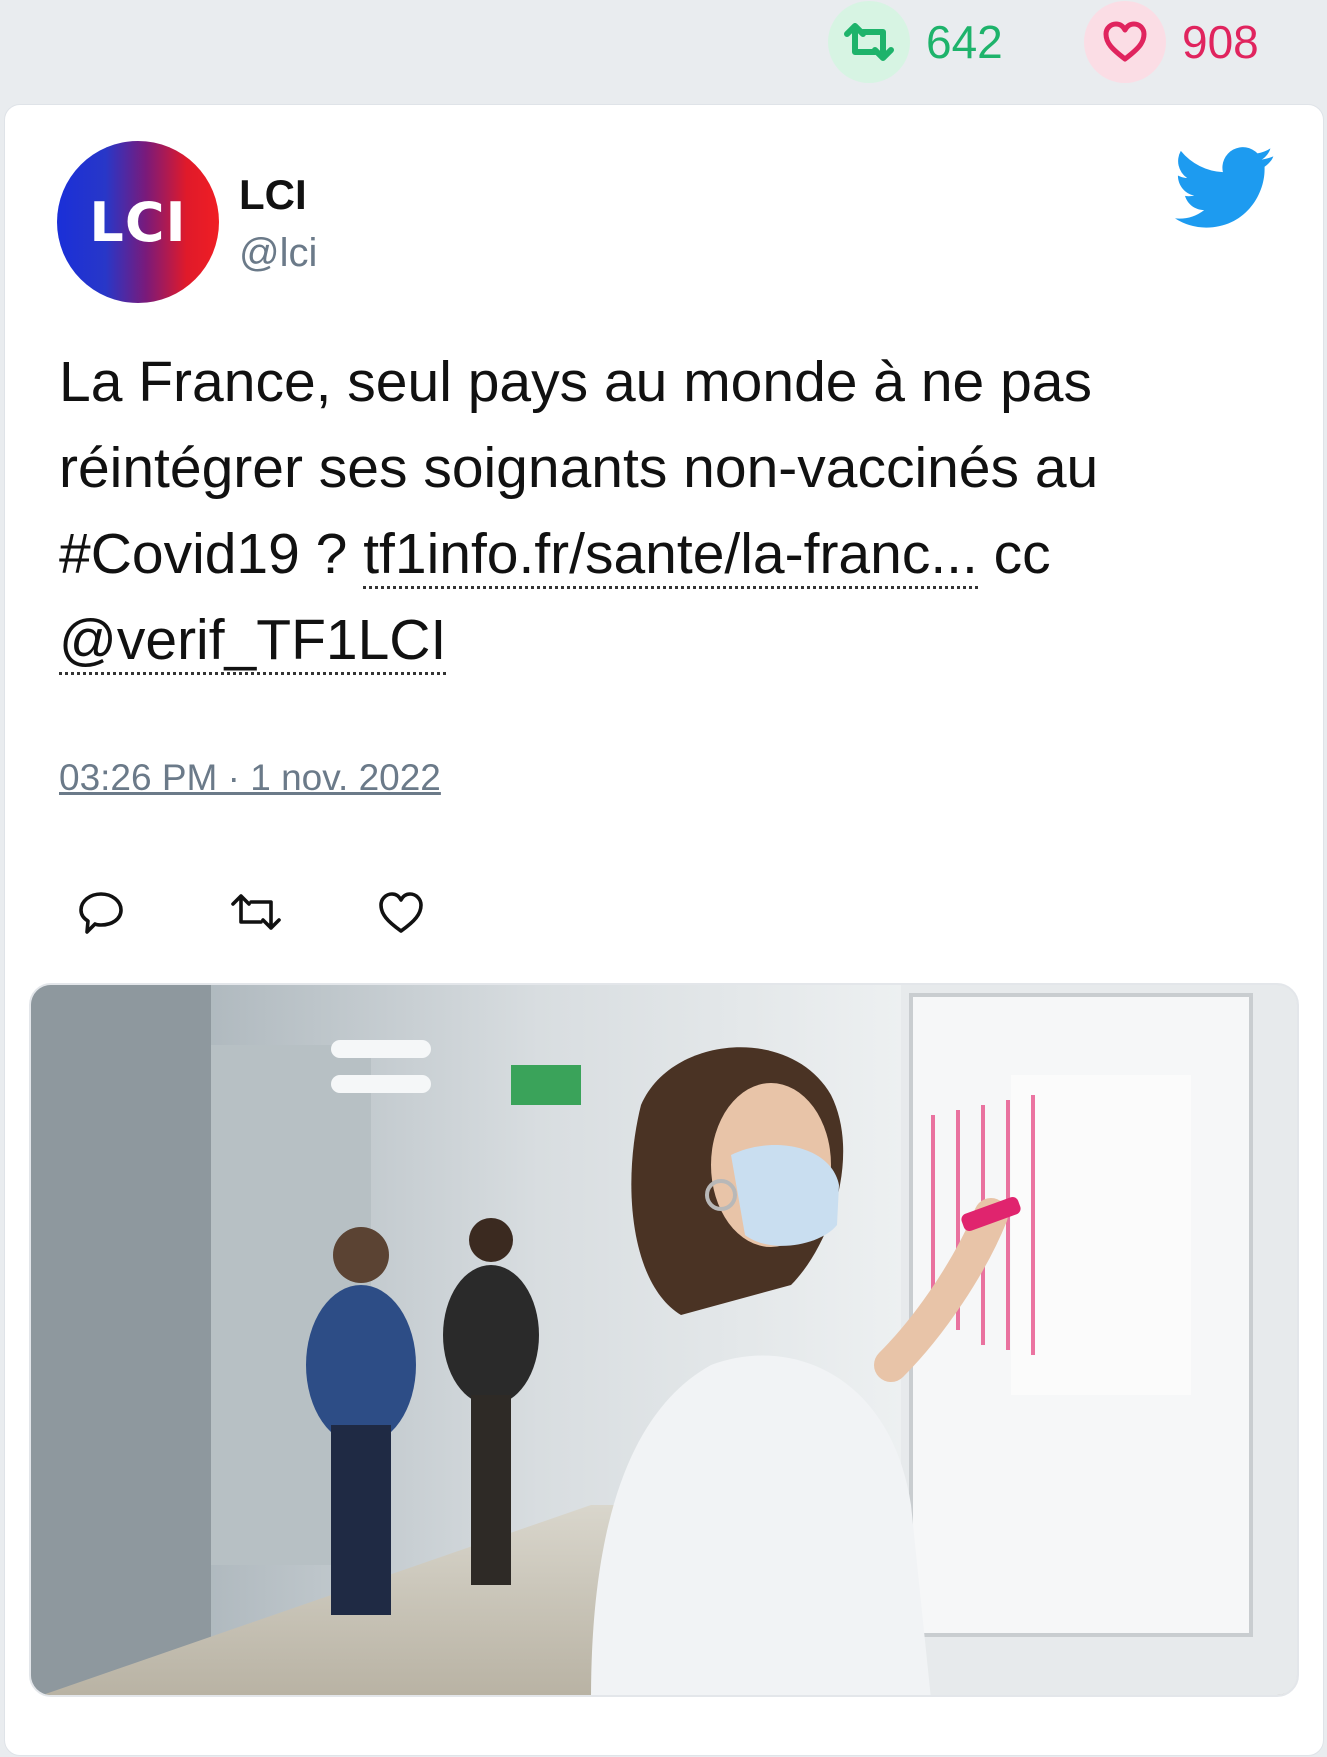 The height and width of the screenshot is (1757, 1327). What do you see at coordinates (152, 913) in the screenshot?
I see `reply-button` at bounding box center [152, 913].